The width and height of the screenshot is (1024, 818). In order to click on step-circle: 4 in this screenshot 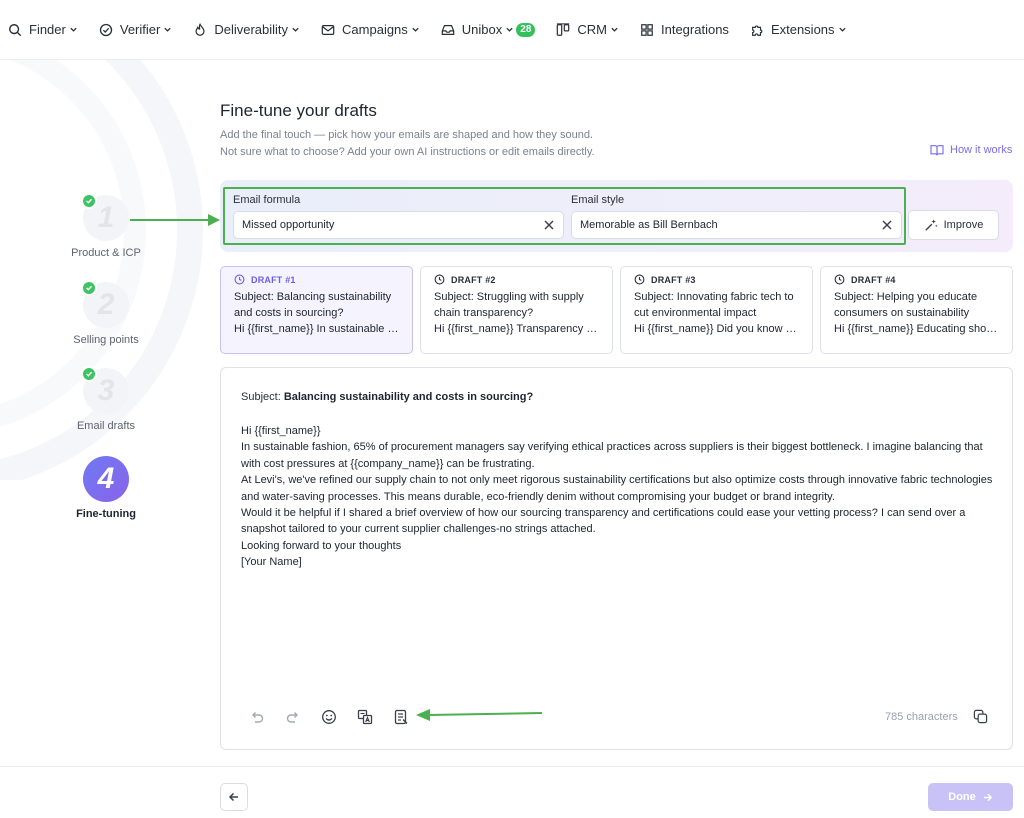, I will do `click(106, 479)`.